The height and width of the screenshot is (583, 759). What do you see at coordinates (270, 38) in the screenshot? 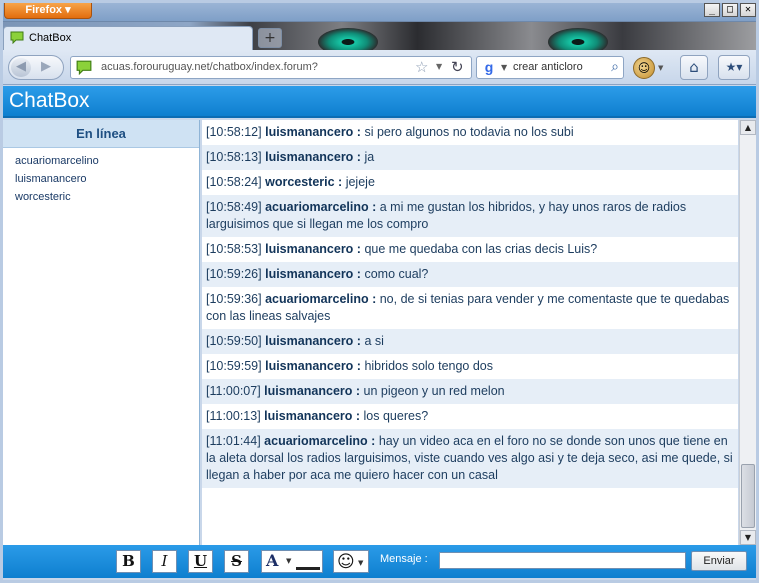
I see `new-tab-button: +` at bounding box center [270, 38].